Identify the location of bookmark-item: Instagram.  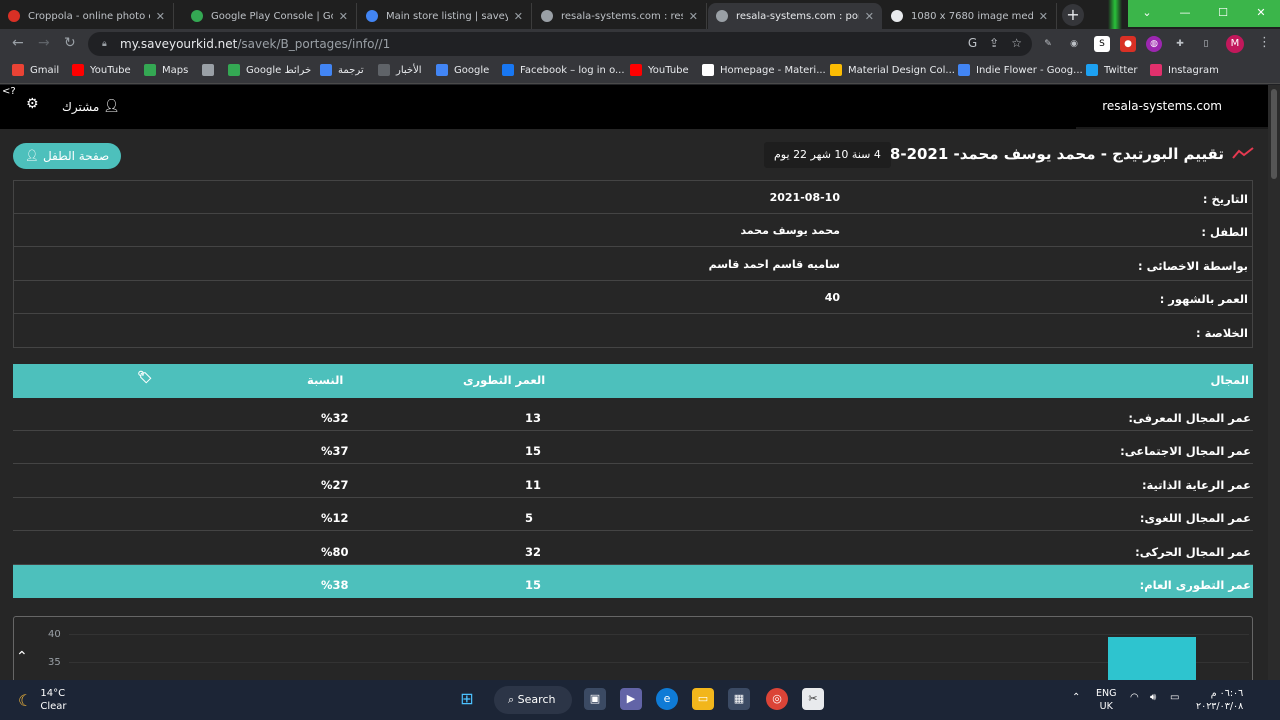
(1184, 70).